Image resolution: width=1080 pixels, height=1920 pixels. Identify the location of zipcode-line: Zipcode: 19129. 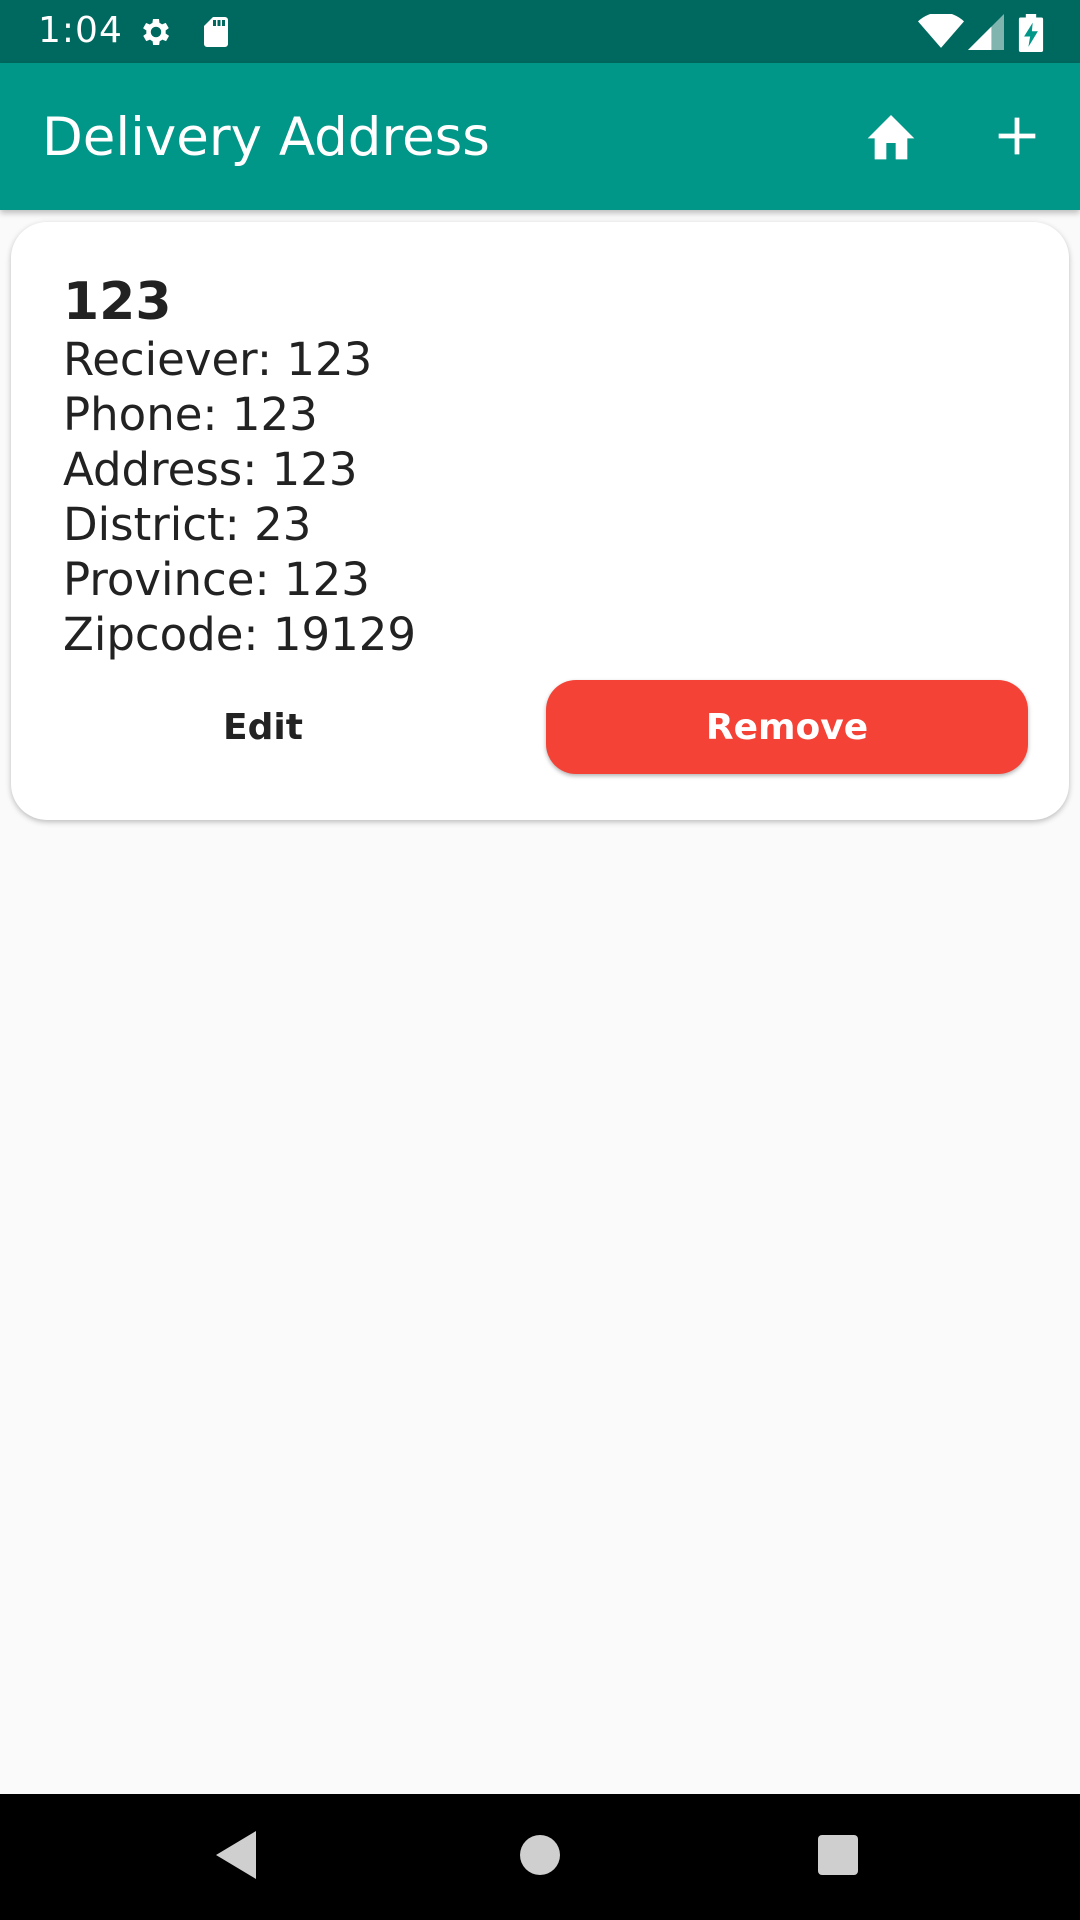
(240, 634).